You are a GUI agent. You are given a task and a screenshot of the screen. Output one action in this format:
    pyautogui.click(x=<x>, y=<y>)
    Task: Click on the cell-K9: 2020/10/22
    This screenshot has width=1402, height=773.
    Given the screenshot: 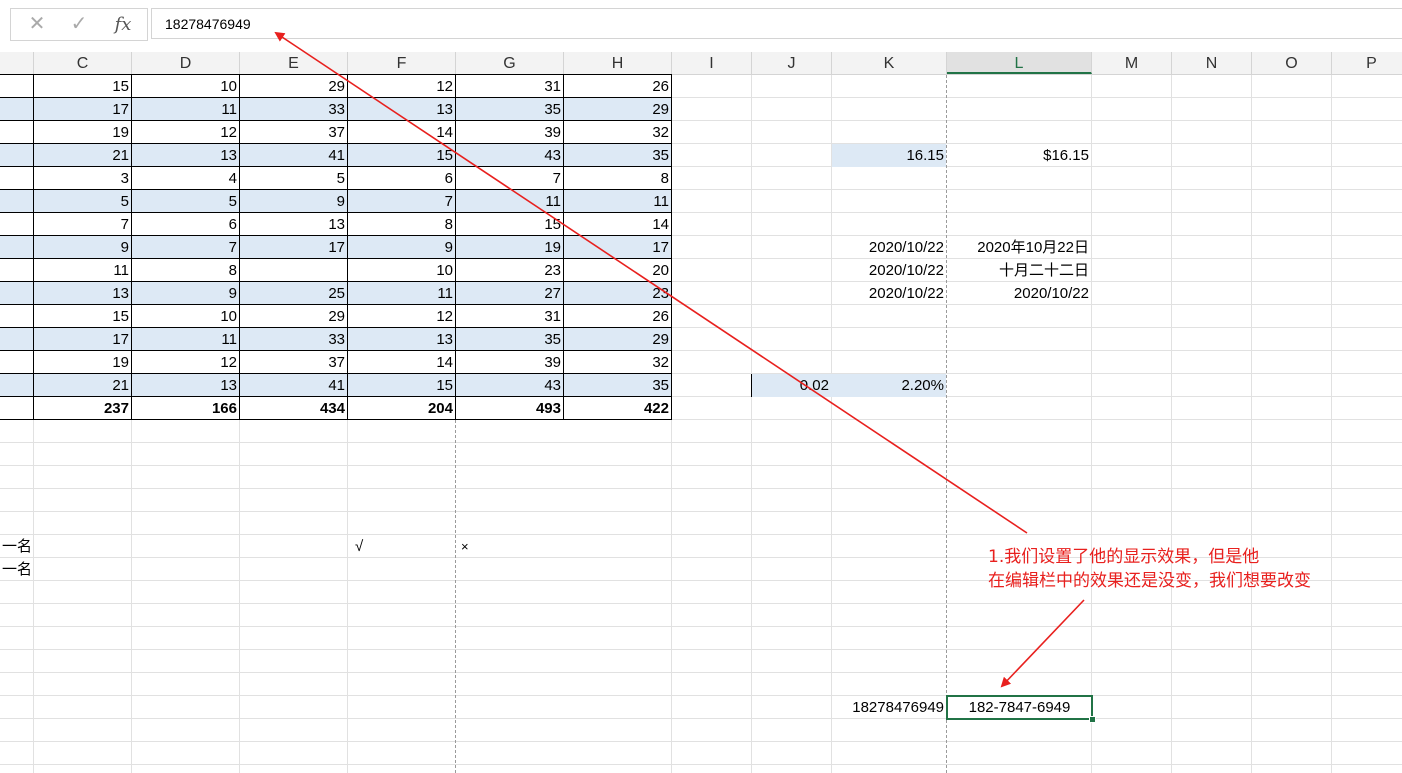 What is the action you would take?
    pyautogui.click(x=889, y=270)
    